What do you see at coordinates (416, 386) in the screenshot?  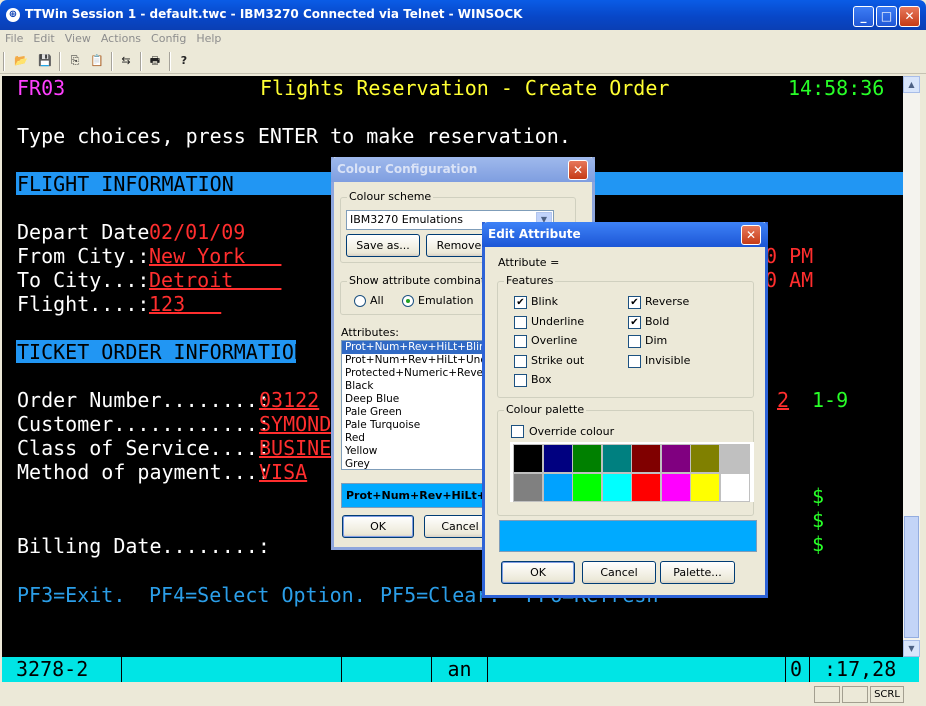 I see `attribute-list-item: Black` at bounding box center [416, 386].